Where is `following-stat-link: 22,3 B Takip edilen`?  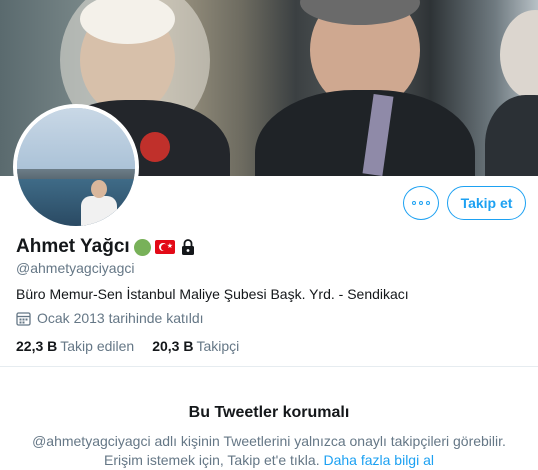 following-stat-link: 22,3 B Takip edilen is located at coordinates (75, 346).